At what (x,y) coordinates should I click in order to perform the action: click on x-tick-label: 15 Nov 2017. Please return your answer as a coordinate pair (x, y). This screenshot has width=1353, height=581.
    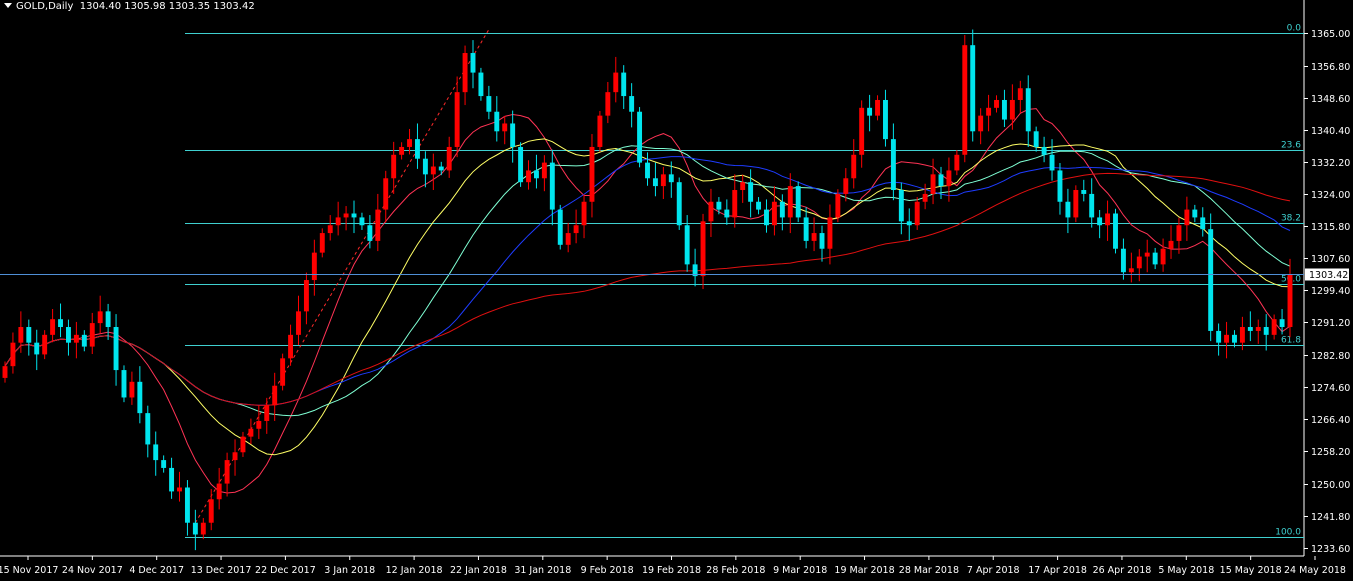
    Looking at the image, I should click on (29, 570).